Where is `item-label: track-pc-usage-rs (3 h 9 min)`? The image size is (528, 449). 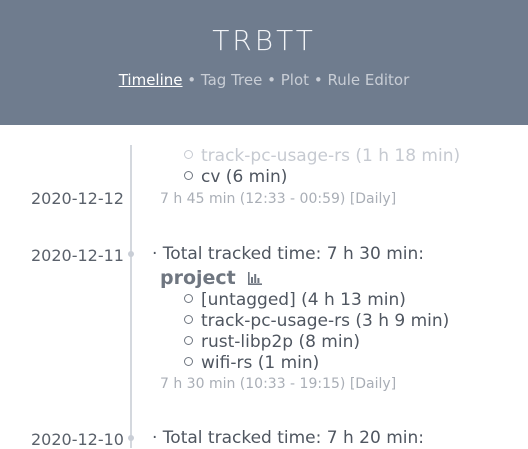
item-label: track-pc-usage-rs (3 h 9 min) is located at coordinates (325, 321).